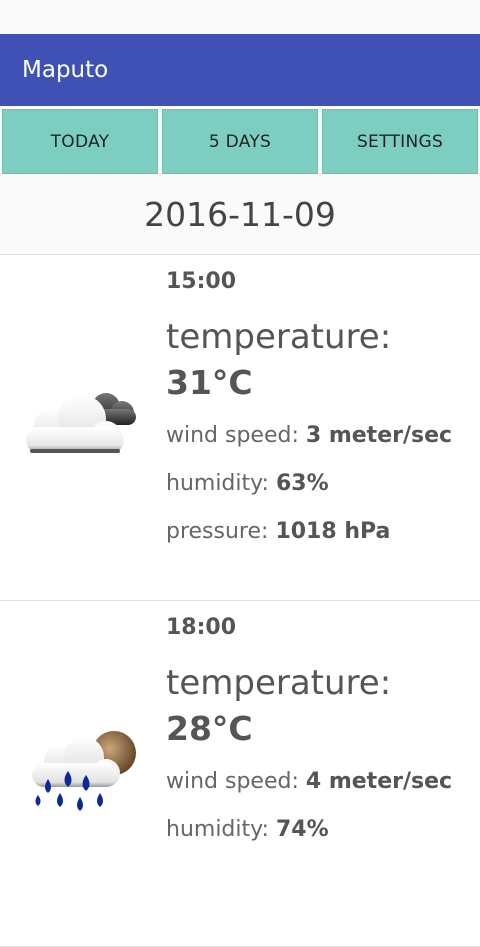  What do you see at coordinates (201, 627) in the screenshot?
I see `forecast-time: 18:00` at bounding box center [201, 627].